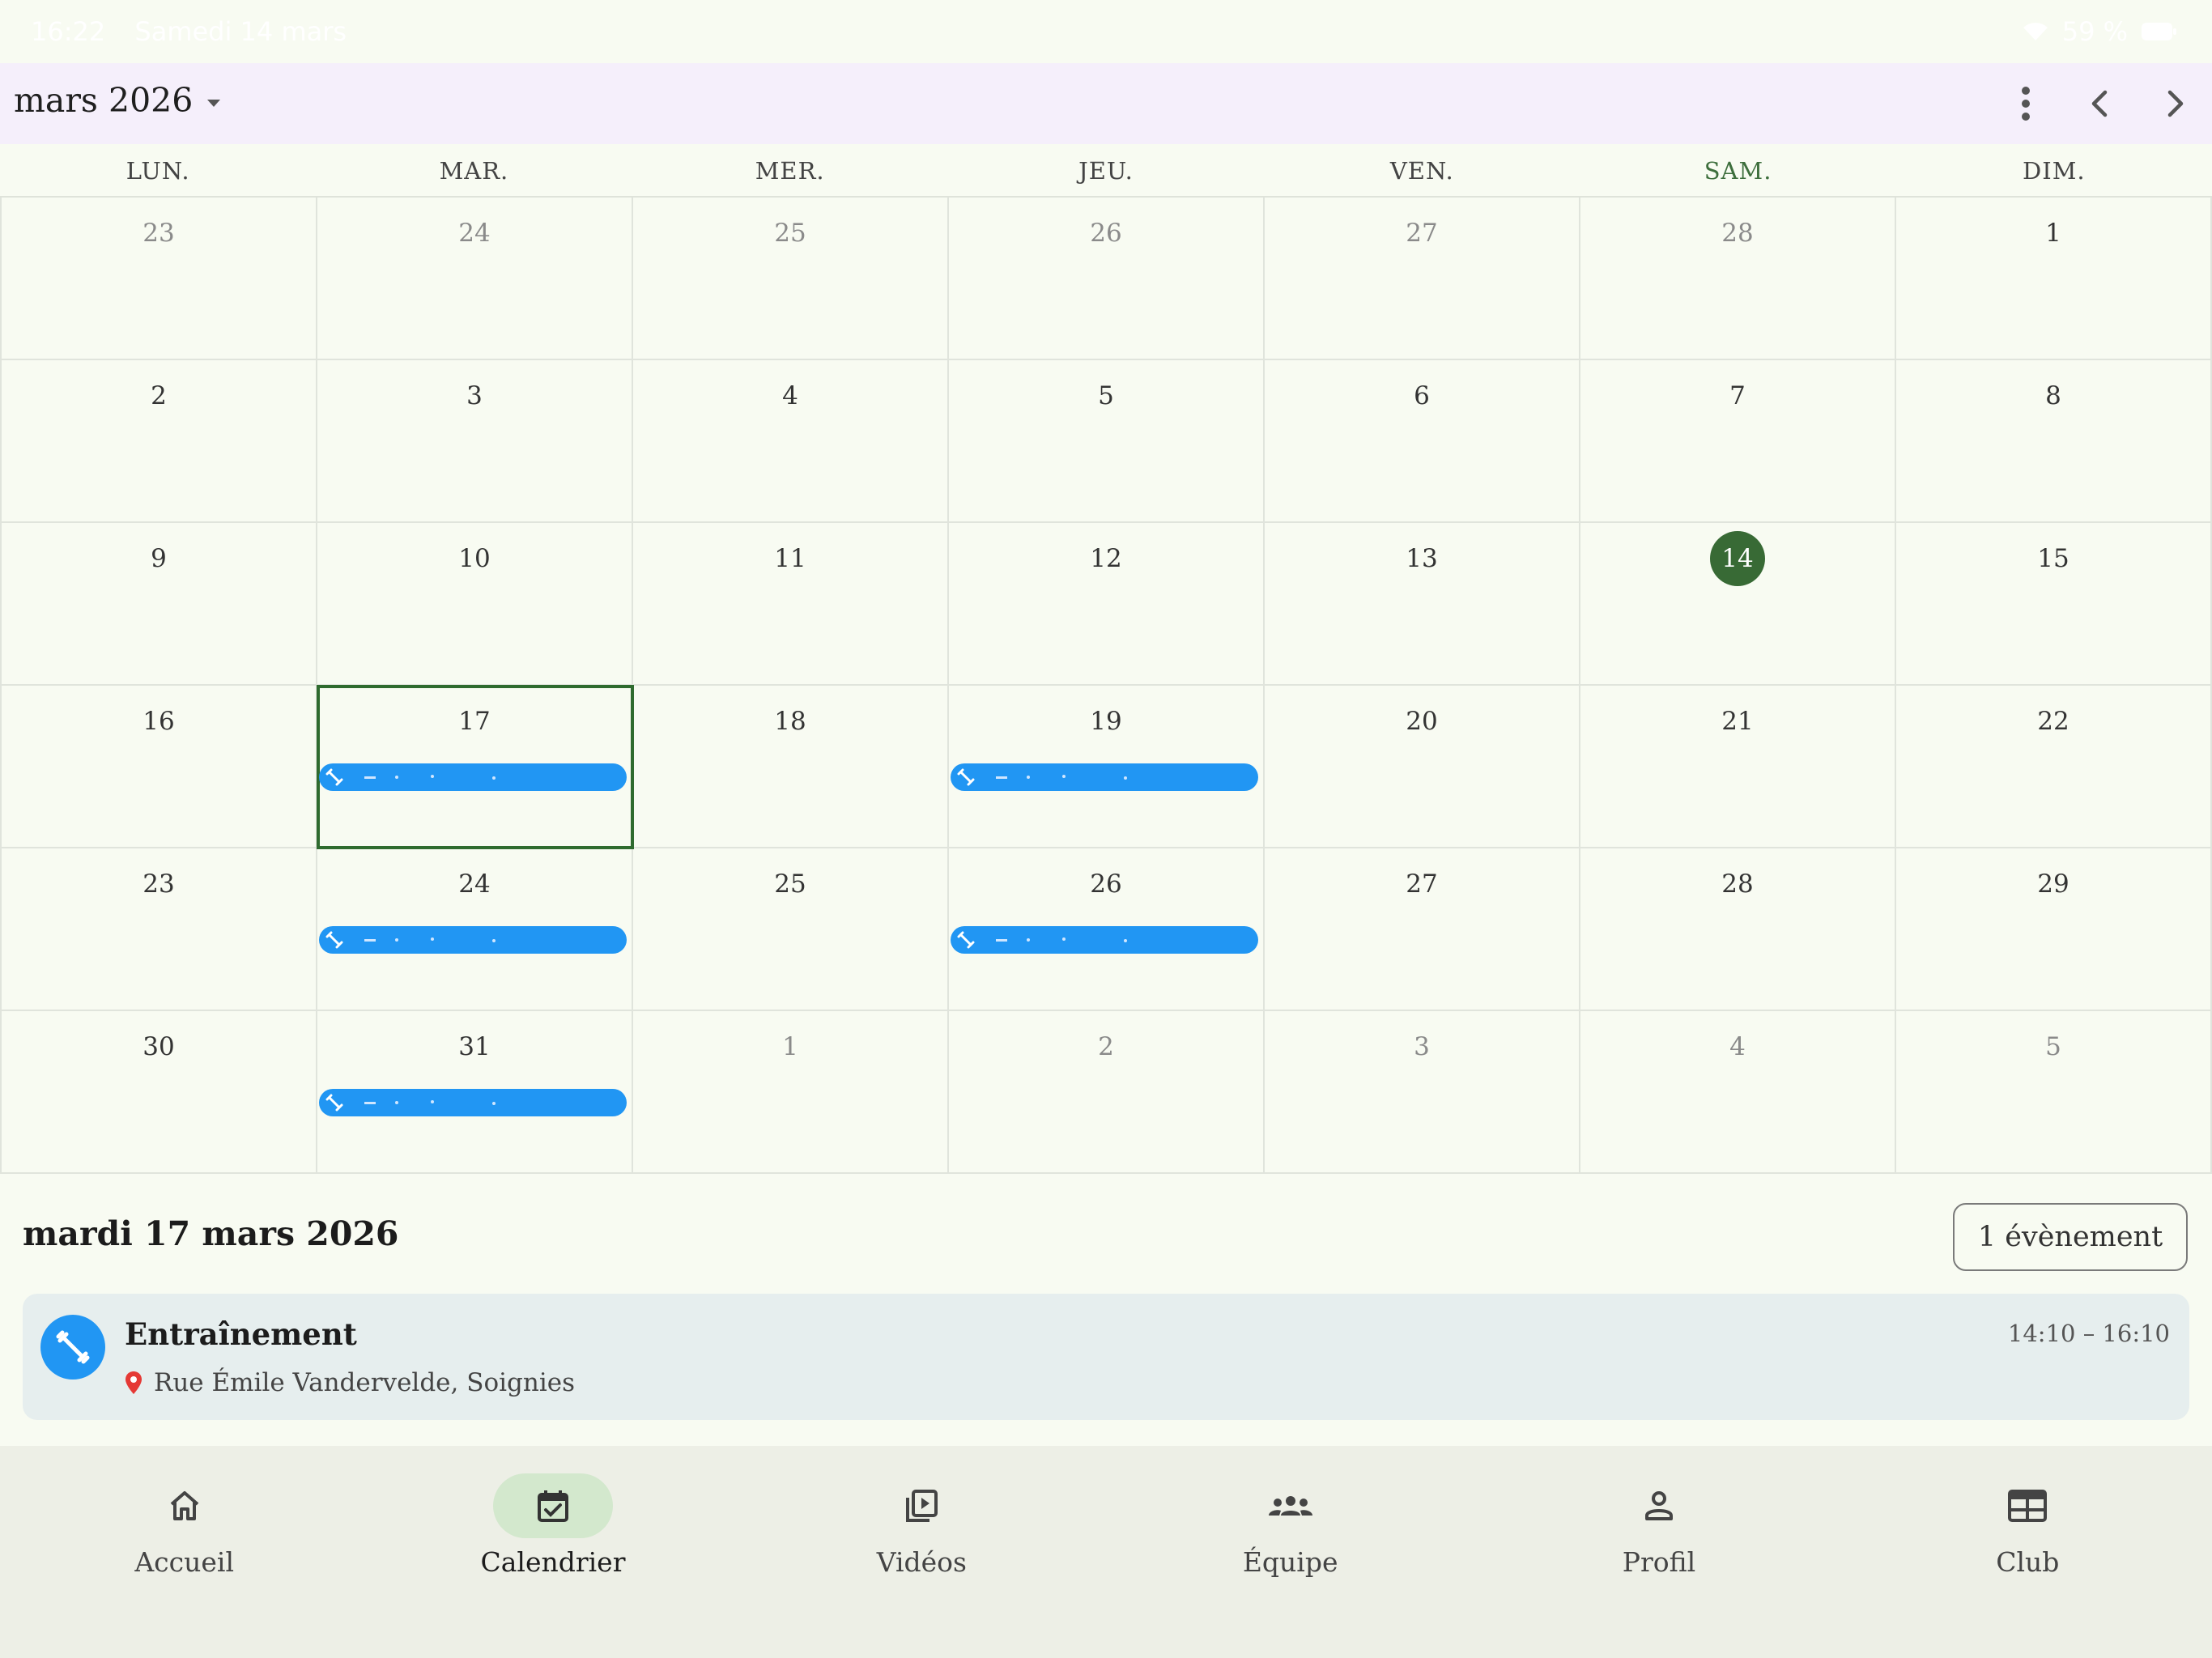 The image size is (2212, 1658). Describe the element at coordinates (184, 1562) in the screenshot. I see `nav-label: Accueil` at that location.